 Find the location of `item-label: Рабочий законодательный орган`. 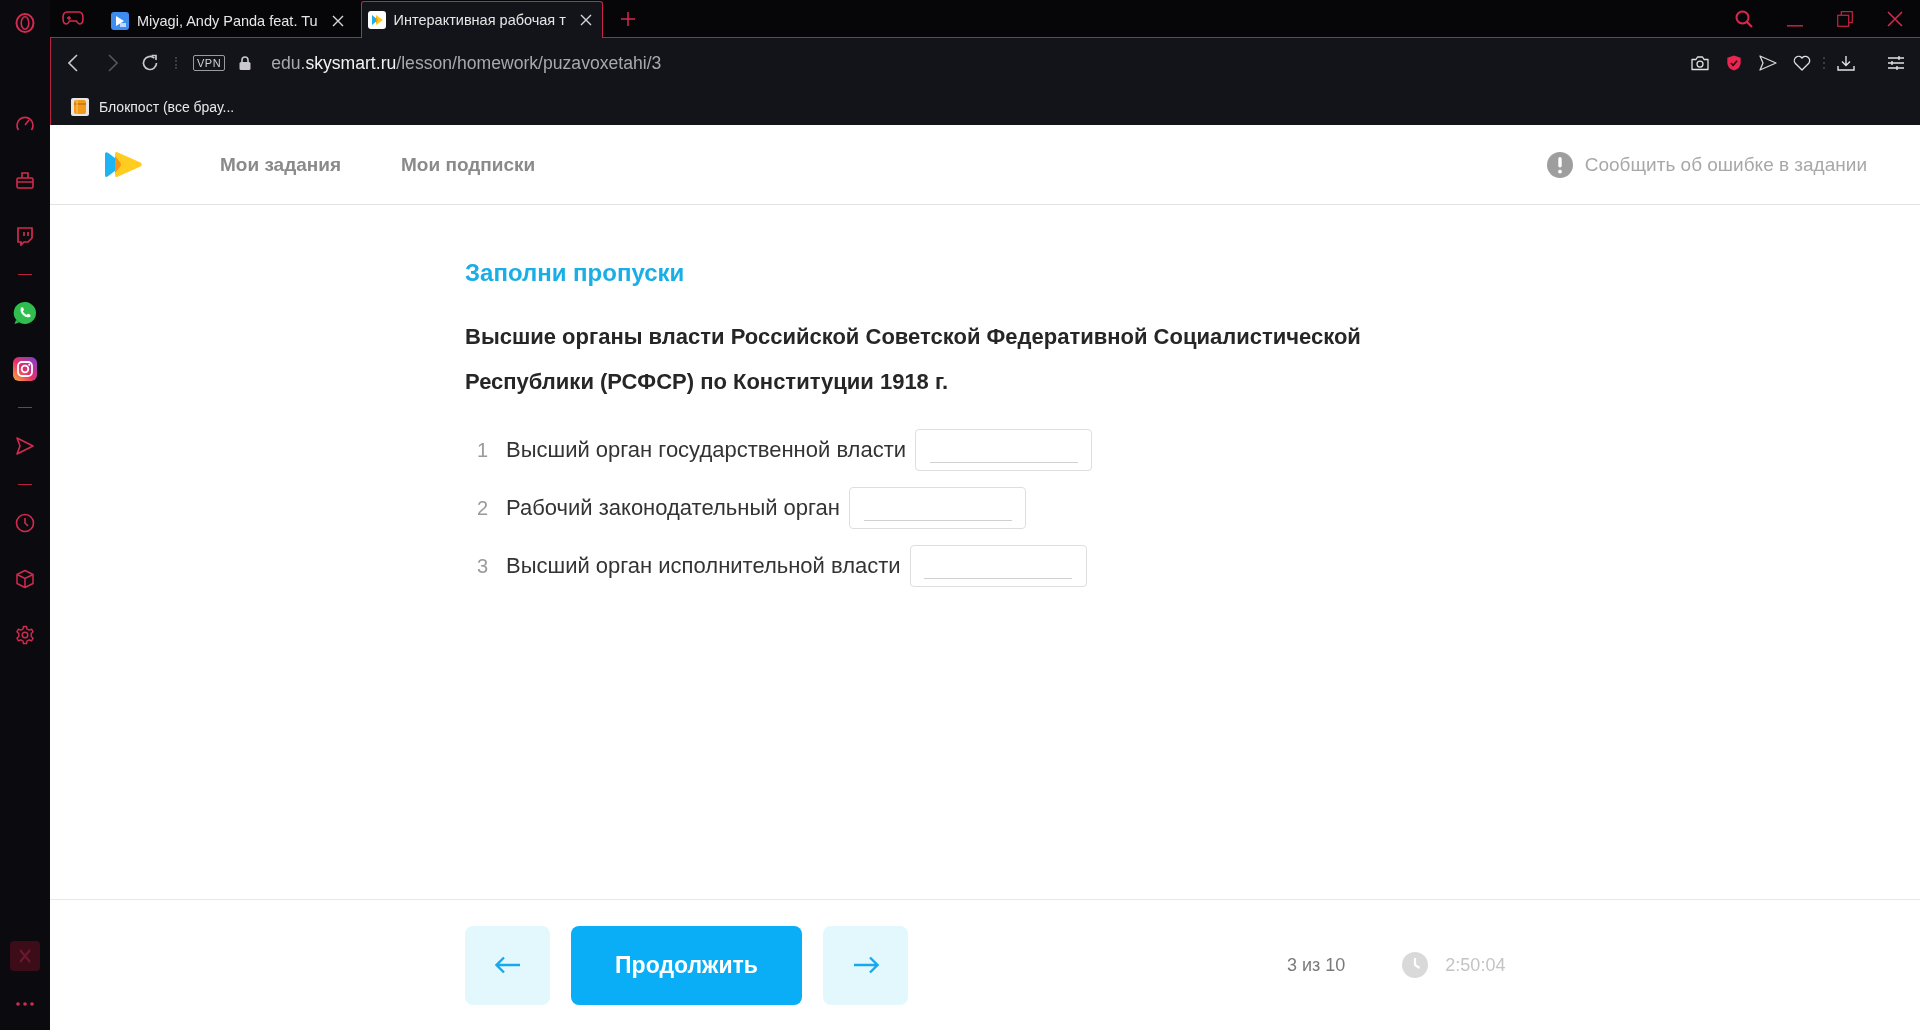

item-label: Рабочий законодательный орган is located at coordinates (673, 508).